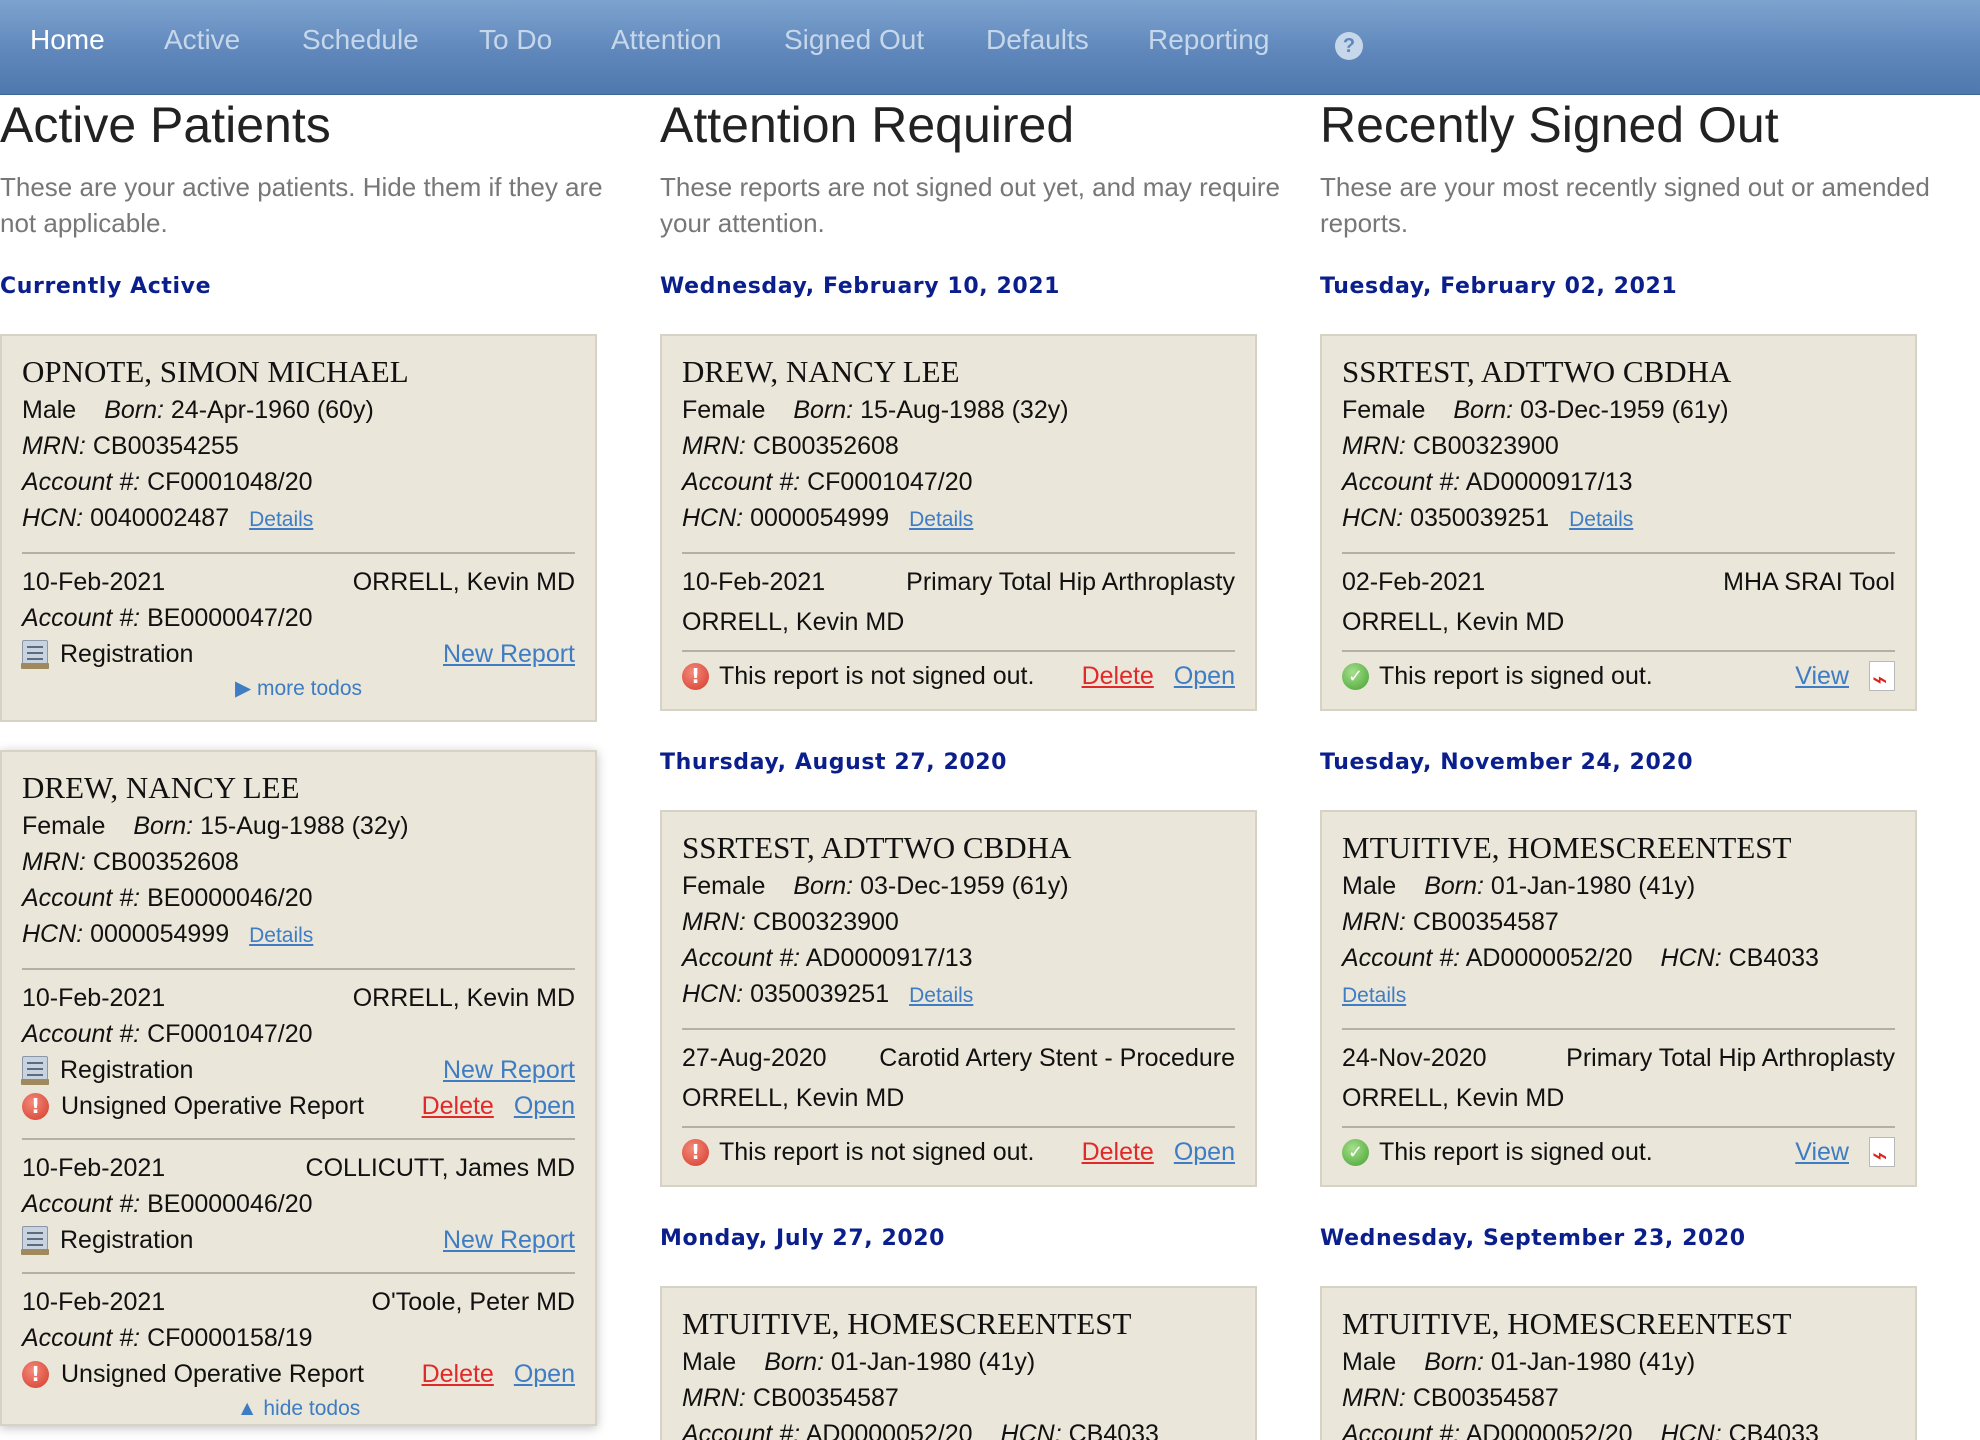 Image resolution: width=1980 pixels, height=1440 pixels. What do you see at coordinates (165, 125) in the screenshot?
I see `active-patients-title: Active Patients` at bounding box center [165, 125].